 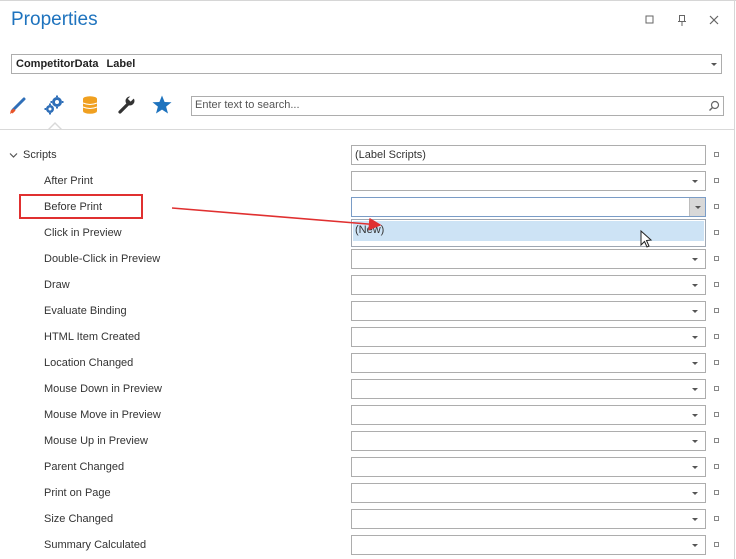 What do you see at coordinates (57, 64) in the screenshot?
I see `selected-object-name: CompetitorData` at bounding box center [57, 64].